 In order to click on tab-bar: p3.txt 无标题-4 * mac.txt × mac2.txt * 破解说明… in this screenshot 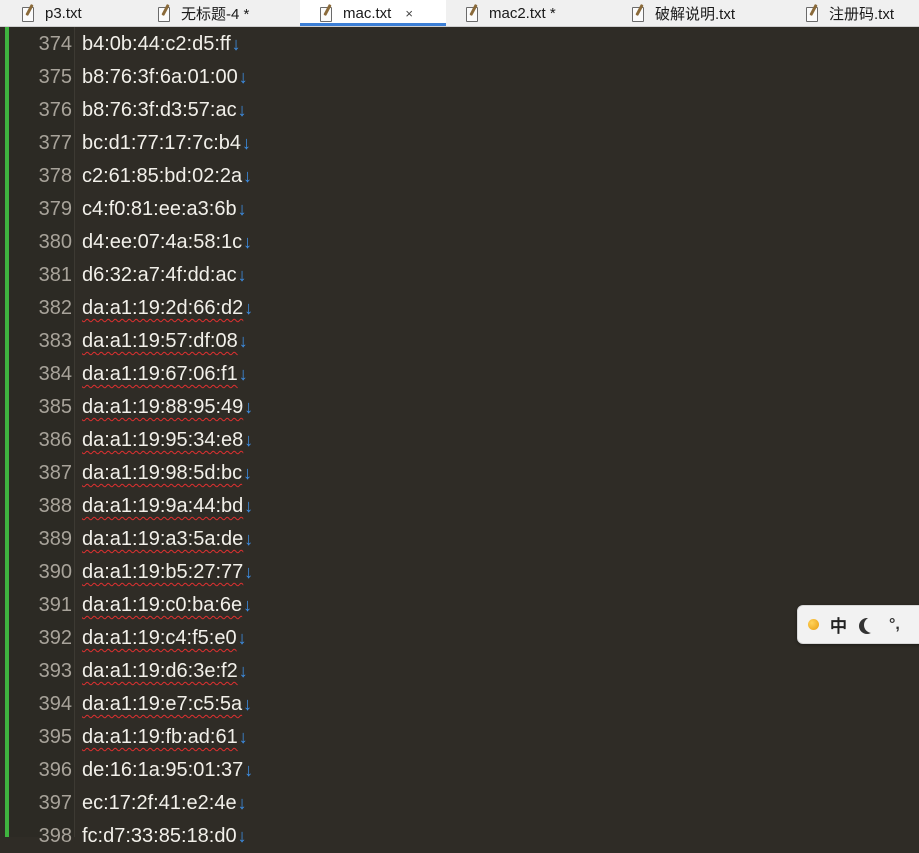, I will do `click(459, 13)`.